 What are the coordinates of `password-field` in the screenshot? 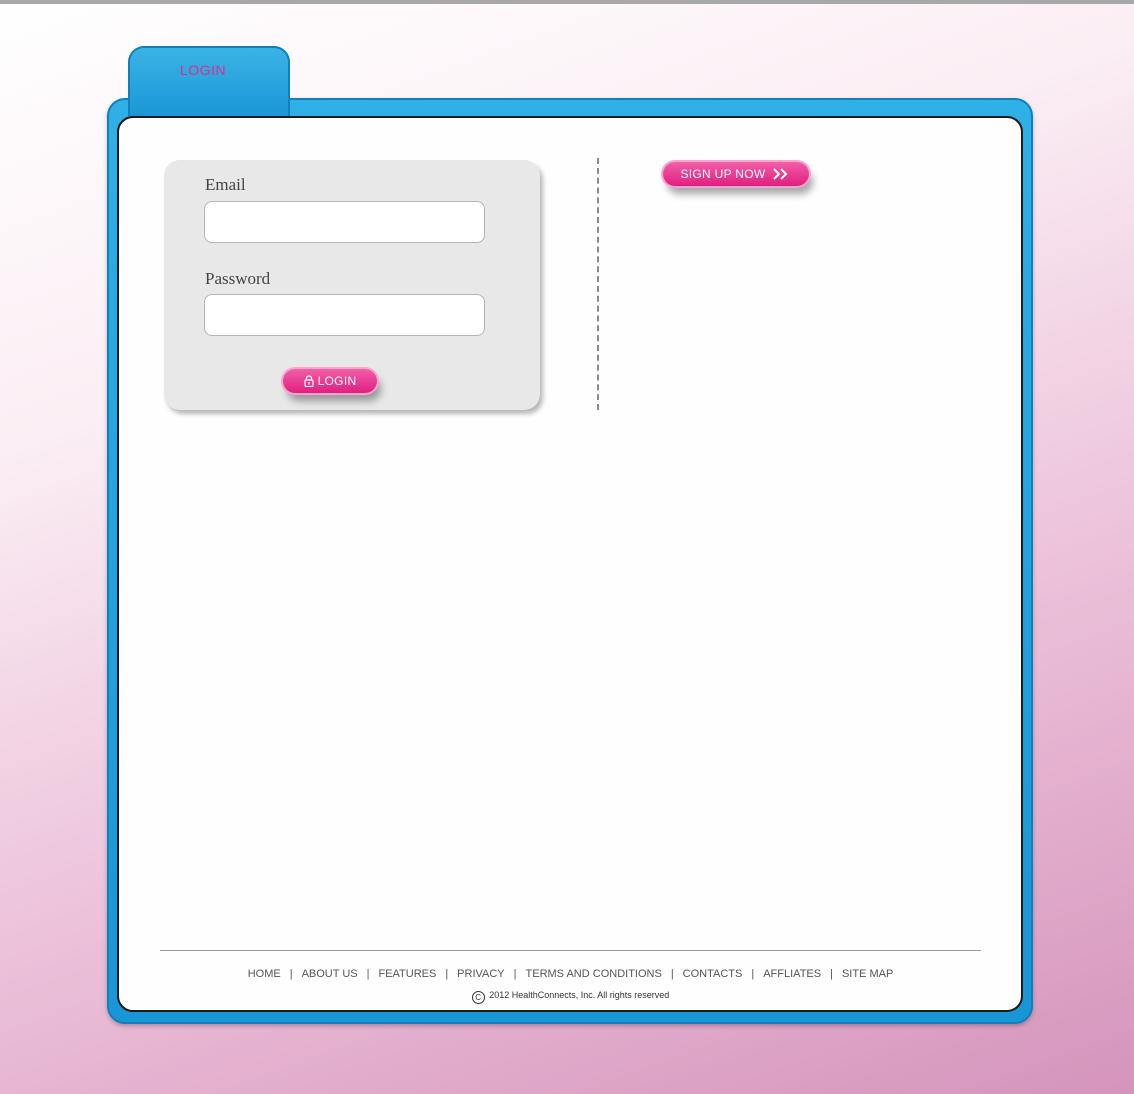 It's located at (344, 315).